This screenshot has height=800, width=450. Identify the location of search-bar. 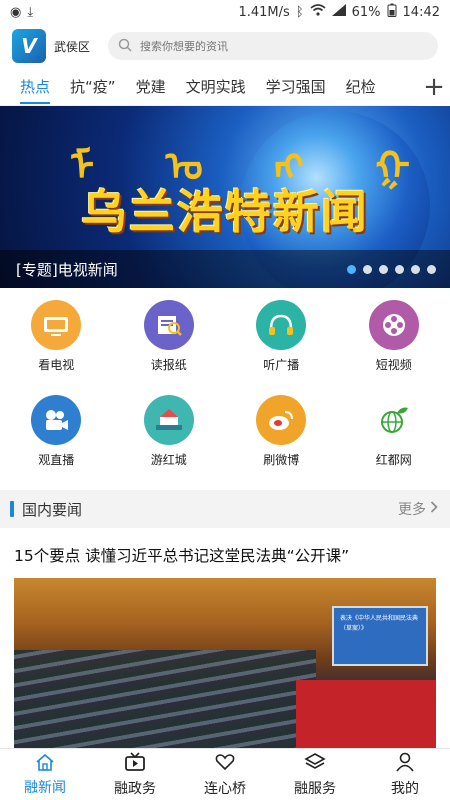
(273, 46).